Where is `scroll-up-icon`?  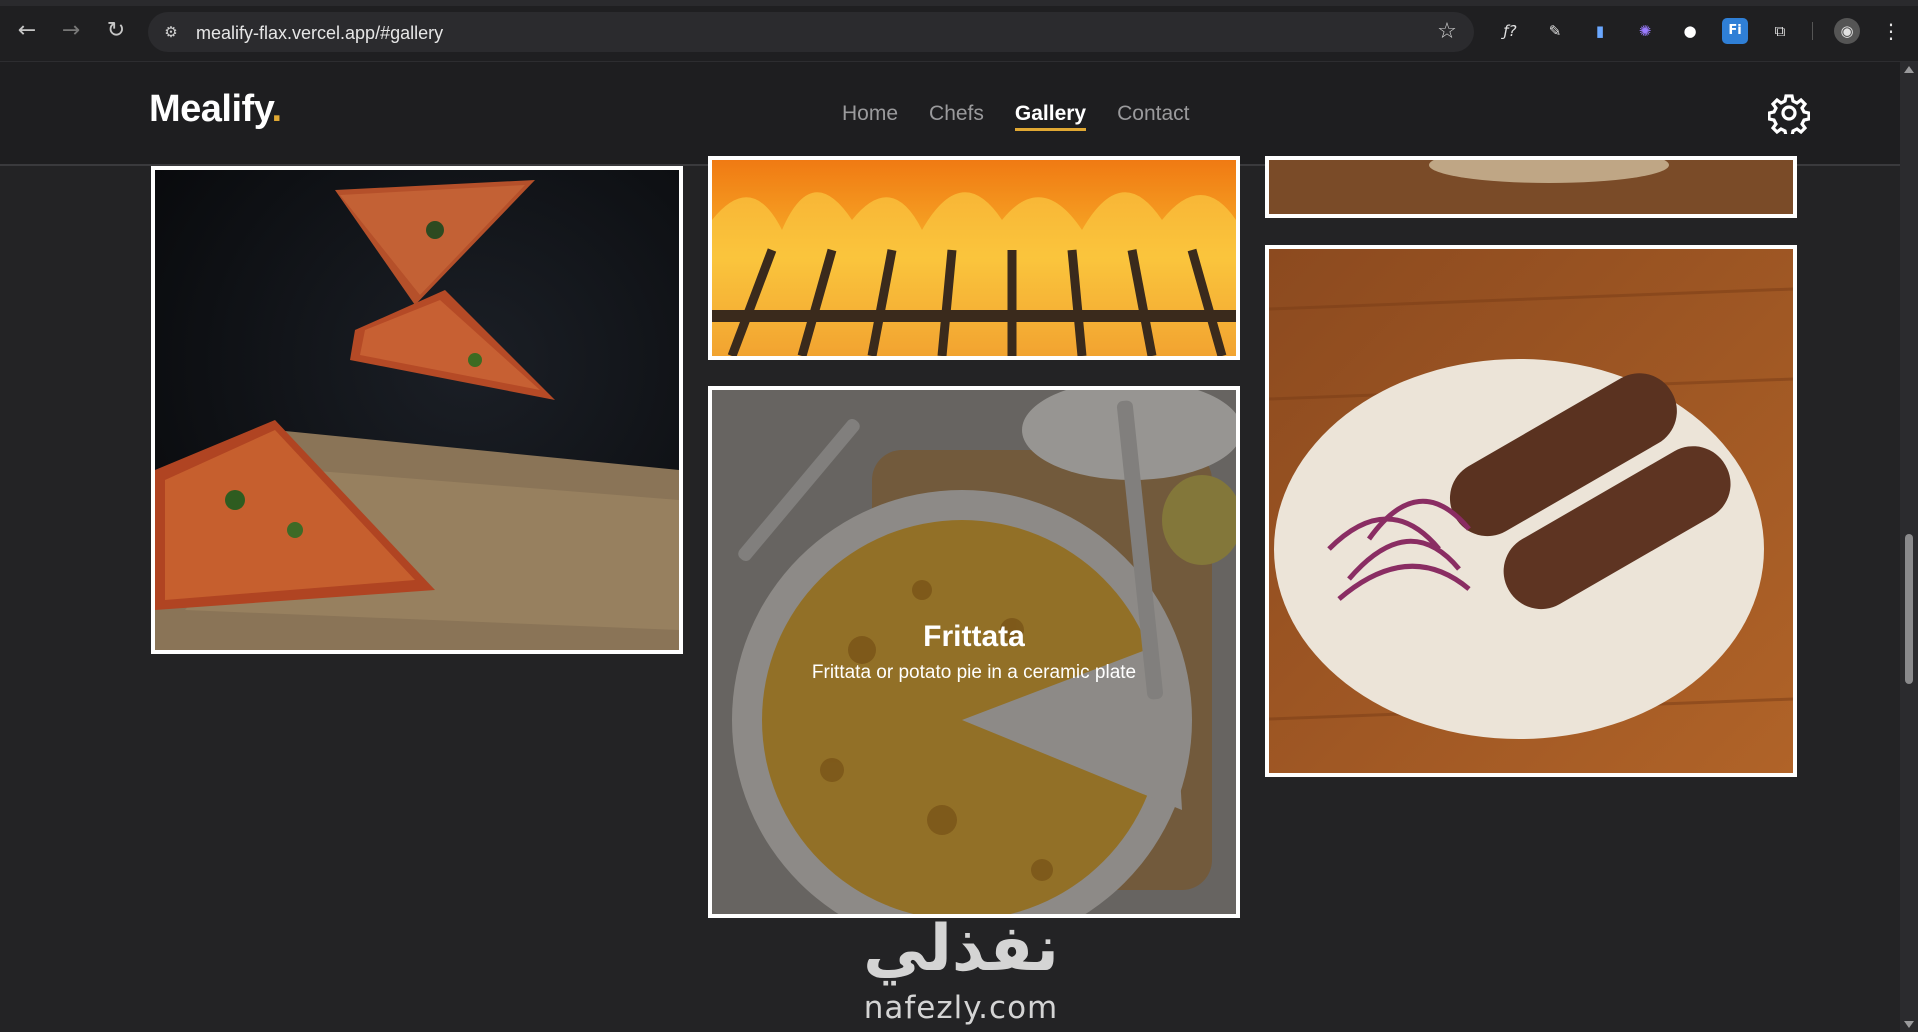 scroll-up-icon is located at coordinates (1909, 69).